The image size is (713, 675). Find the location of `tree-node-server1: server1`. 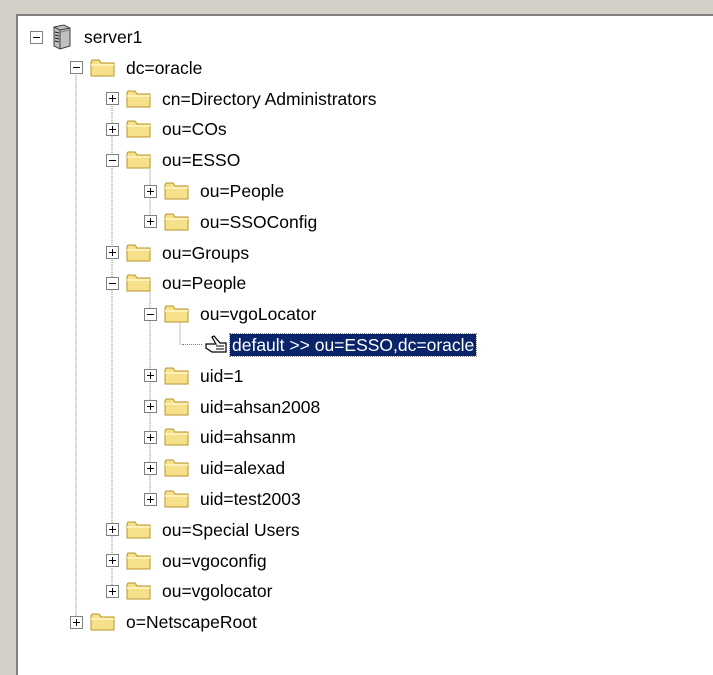

tree-node-server1: server1 is located at coordinates (87, 37).